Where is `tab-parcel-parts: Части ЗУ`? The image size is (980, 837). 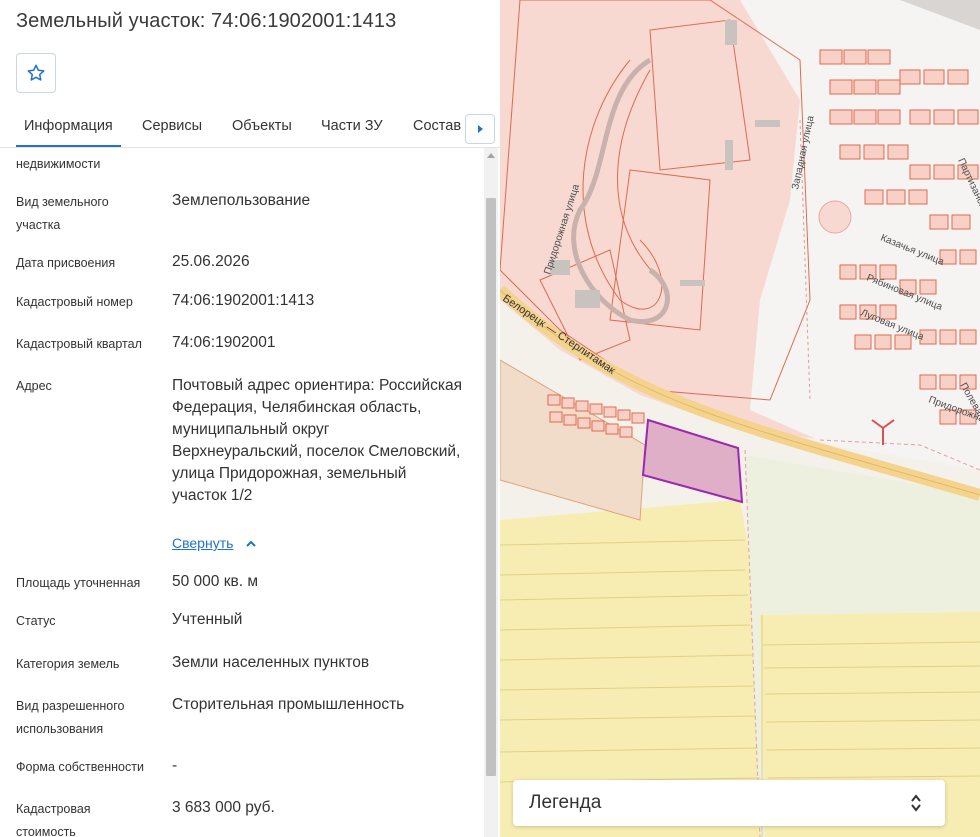 tab-parcel-parts: Части ЗУ is located at coordinates (352, 126).